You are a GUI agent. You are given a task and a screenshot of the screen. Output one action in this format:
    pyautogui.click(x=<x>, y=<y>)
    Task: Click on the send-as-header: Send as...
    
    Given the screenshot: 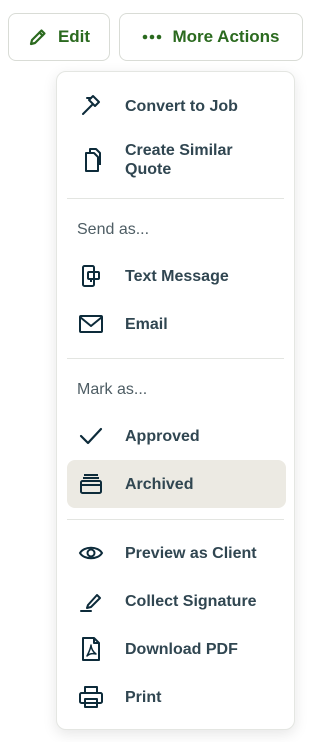 What is the action you would take?
    pyautogui.click(x=113, y=229)
    